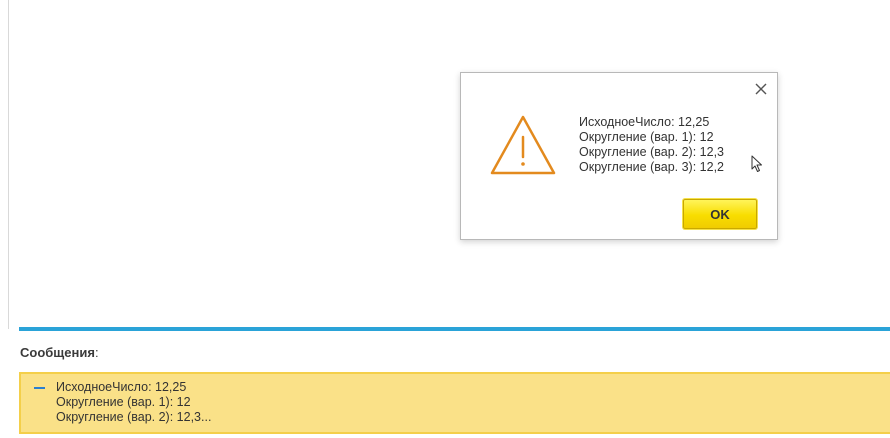  What do you see at coordinates (761, 89) in the screenshot?
I see `close-icon` at bounding box center [761, 89].